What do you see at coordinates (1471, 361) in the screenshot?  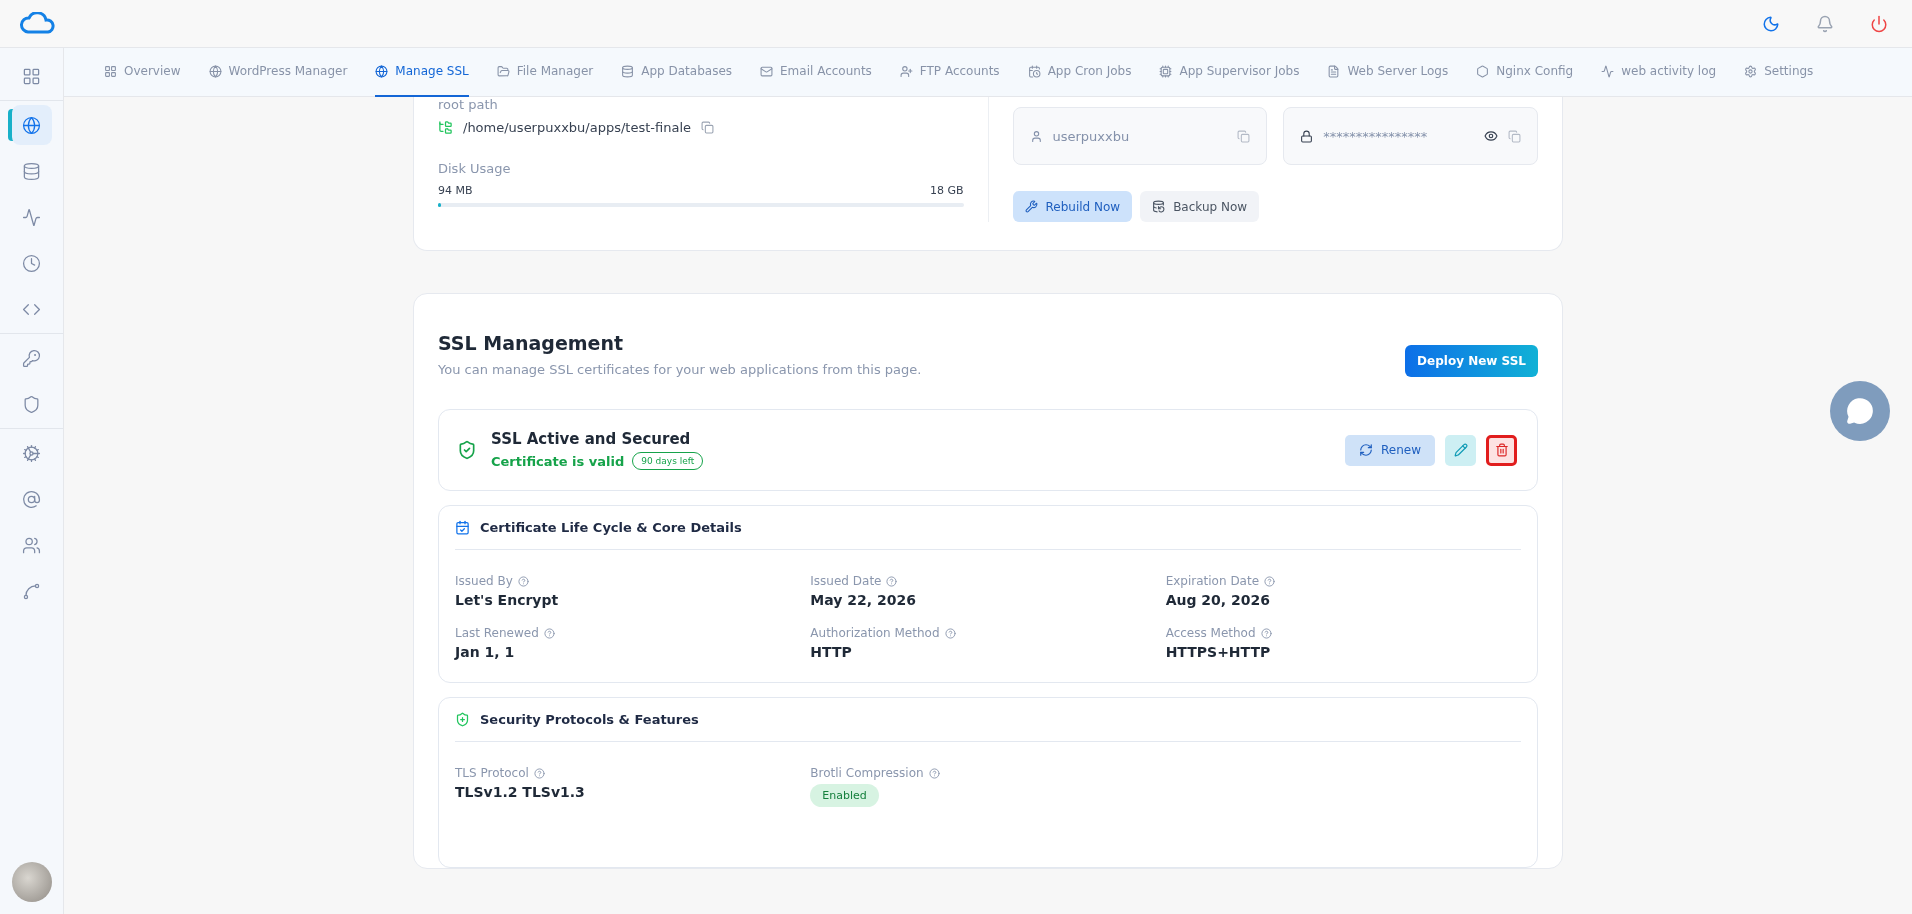 I see `deploy-ssl-button: Deploy New SSL` at bounding box center [1471, 361].